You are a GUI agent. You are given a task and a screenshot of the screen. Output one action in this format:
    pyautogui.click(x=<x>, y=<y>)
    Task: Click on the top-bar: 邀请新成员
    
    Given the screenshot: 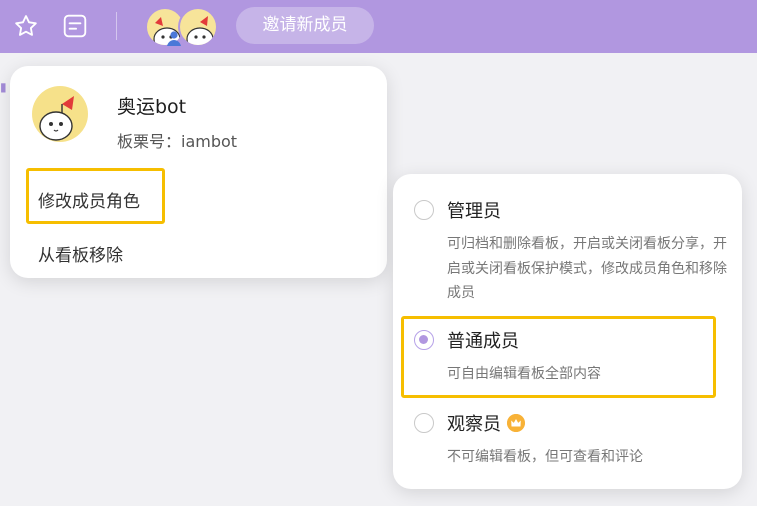 What is the action you would take?
    pyautogui.click(x=378, y=26)
    